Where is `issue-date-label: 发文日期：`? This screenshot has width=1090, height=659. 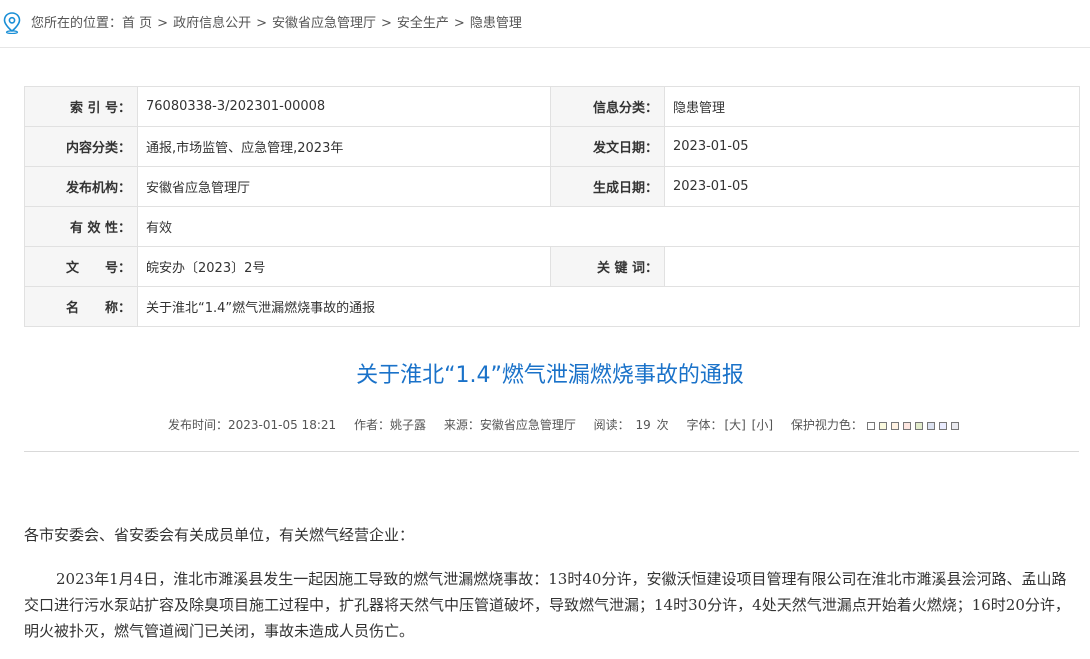 issue-date-label: 发文日期： is located at coordinates (607, 146).